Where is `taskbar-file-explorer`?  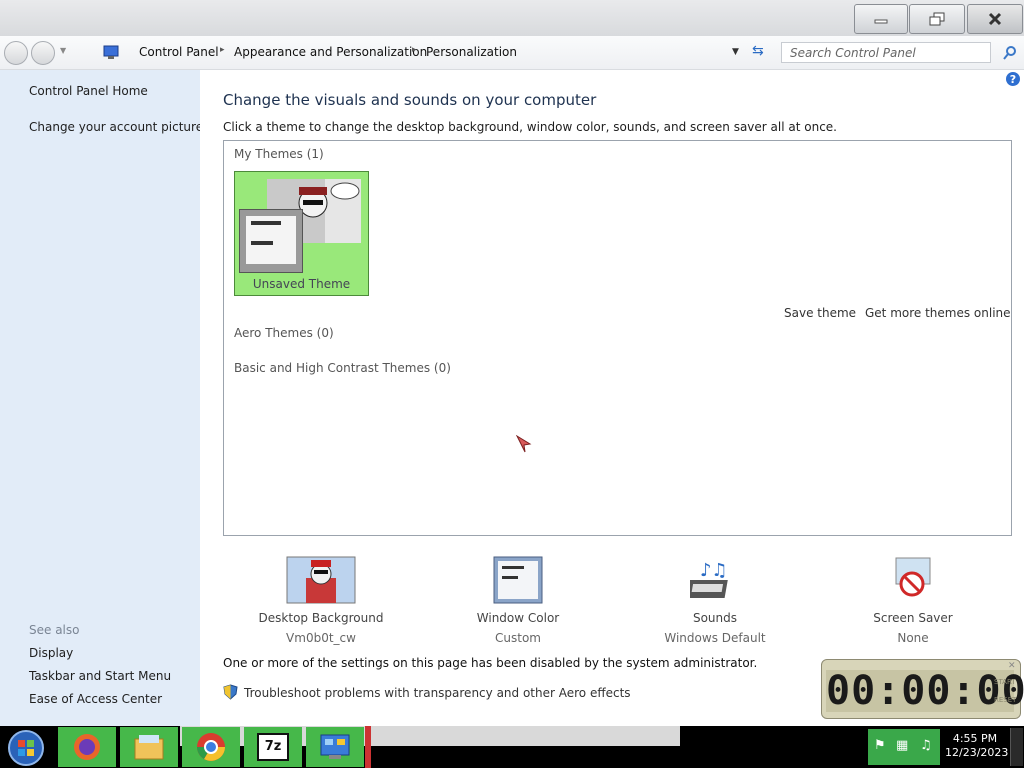
taskbar-file-explorer is located at coordinates (149, 747).